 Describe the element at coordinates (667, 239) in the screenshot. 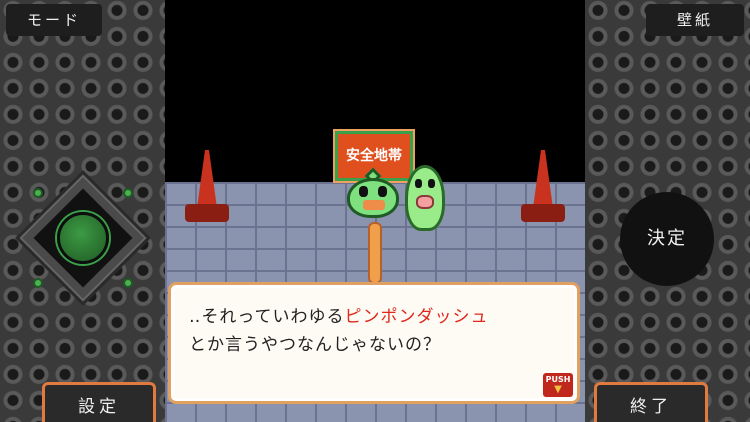

I see `decide-button: 決定` at that location.